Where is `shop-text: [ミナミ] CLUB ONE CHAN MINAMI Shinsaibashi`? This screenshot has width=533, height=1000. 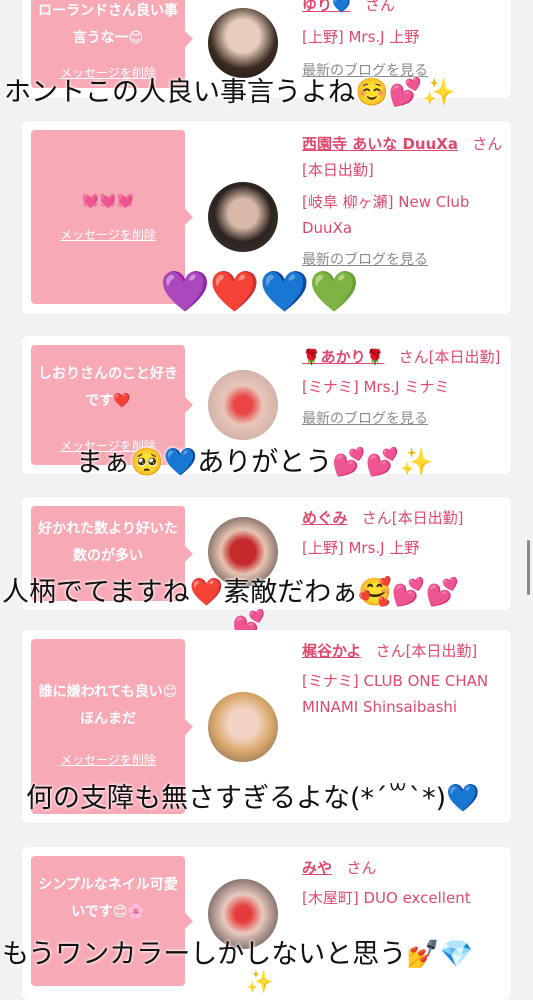 shop-text: [ミナミ] CLUB ONE CHAN MINAMI Shinsaibashi is located at coordinates (395, 694).